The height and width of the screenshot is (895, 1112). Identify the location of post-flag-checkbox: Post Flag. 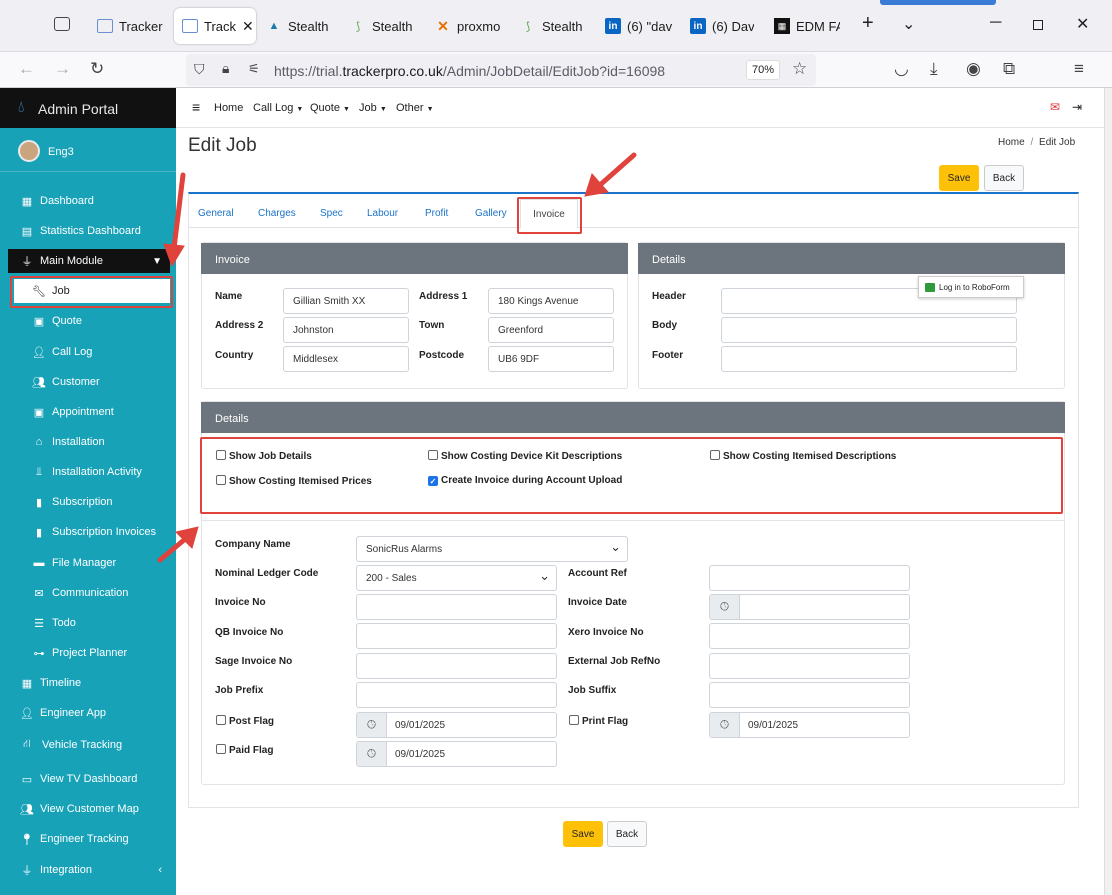
(245, 721).